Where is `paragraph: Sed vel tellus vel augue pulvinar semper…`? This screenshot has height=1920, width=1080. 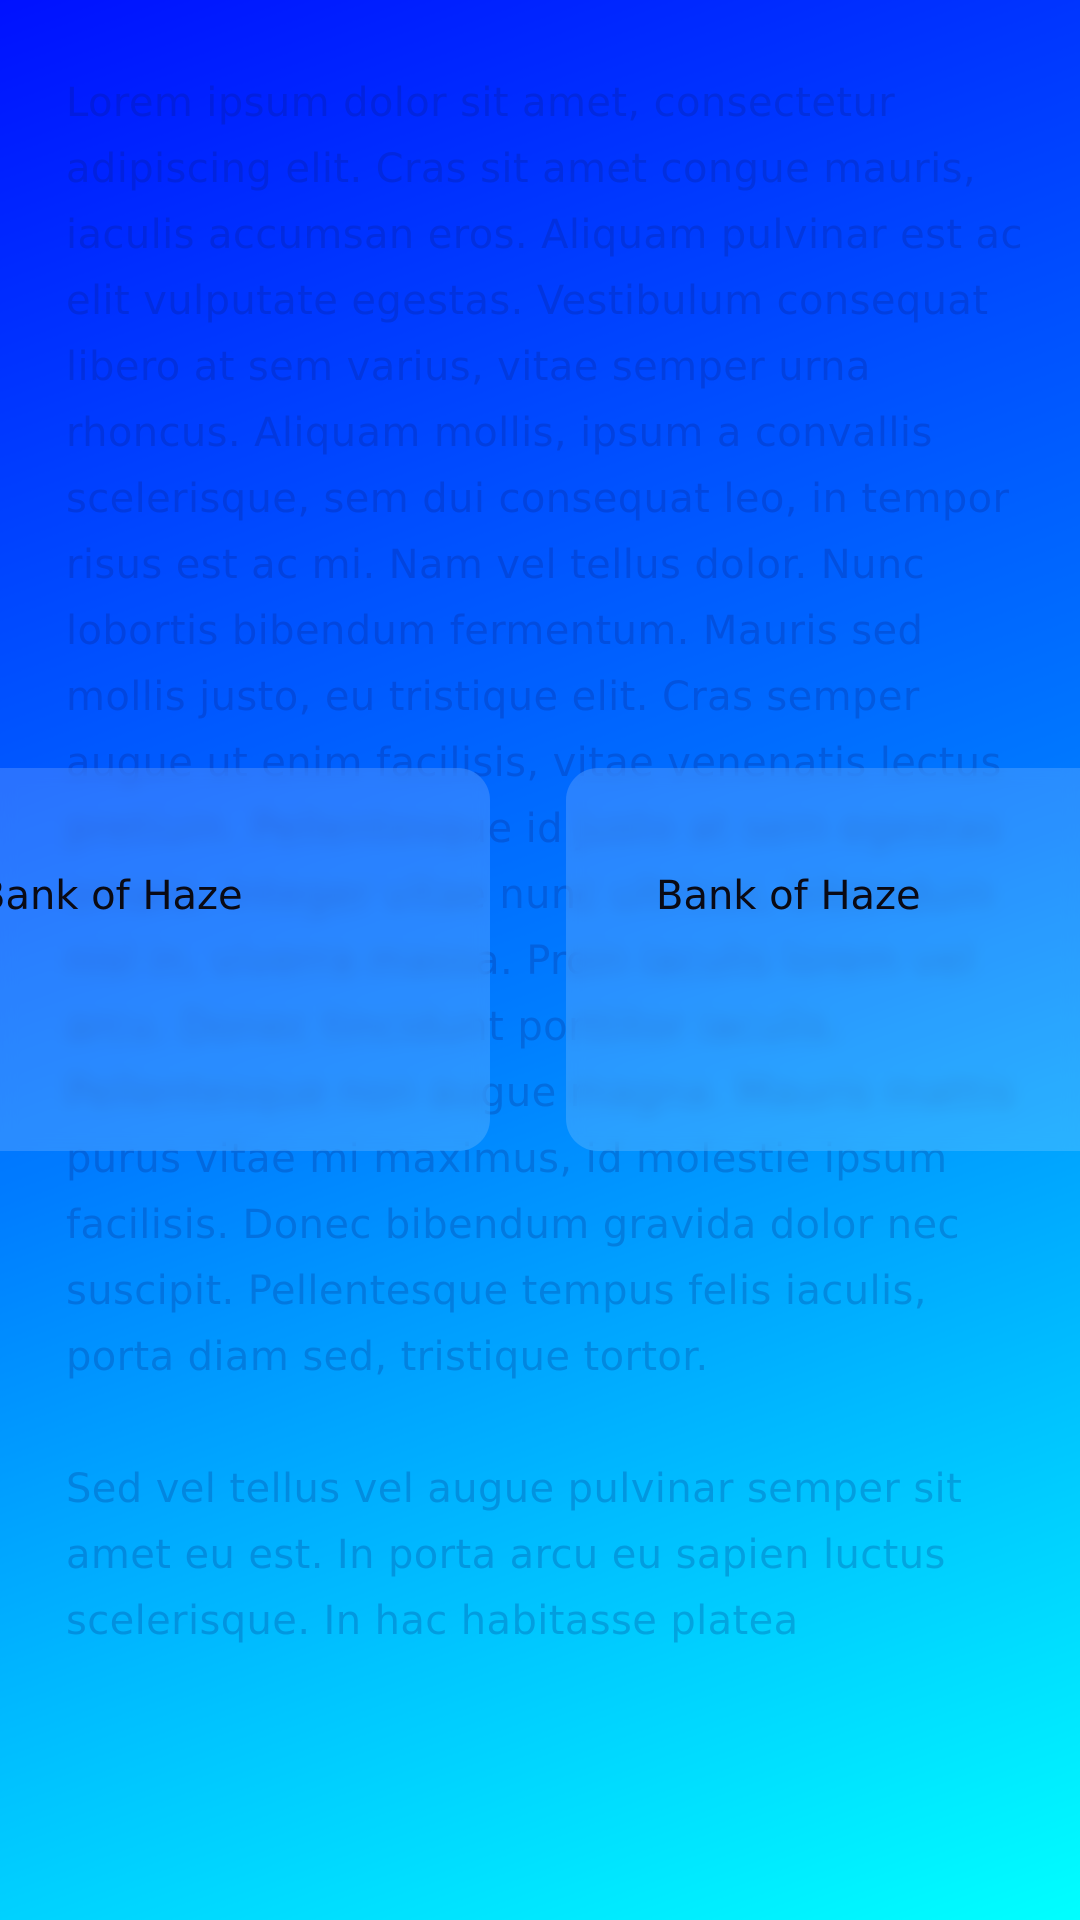
paragraph: Sed vel tellus vel augue pulvinar semper… is located at coordinates (514, 1555).